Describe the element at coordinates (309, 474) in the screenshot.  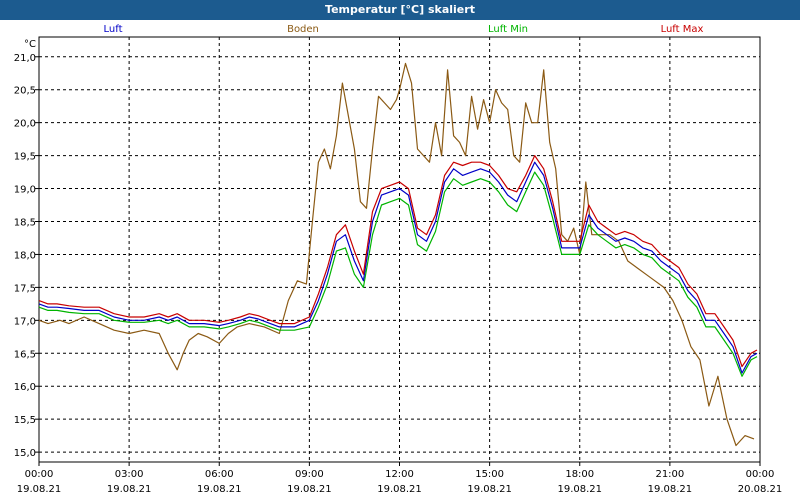
I see `x-tick-time: 09:00` at that location.